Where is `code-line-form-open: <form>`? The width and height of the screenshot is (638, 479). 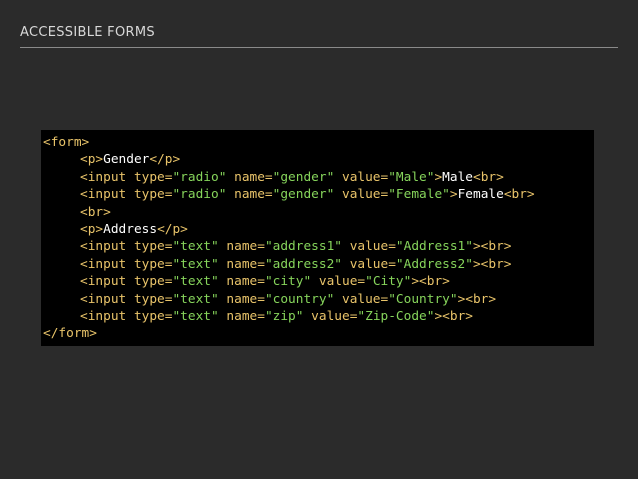
code-line-form-open: <form> is located at coordinates (318, 142).